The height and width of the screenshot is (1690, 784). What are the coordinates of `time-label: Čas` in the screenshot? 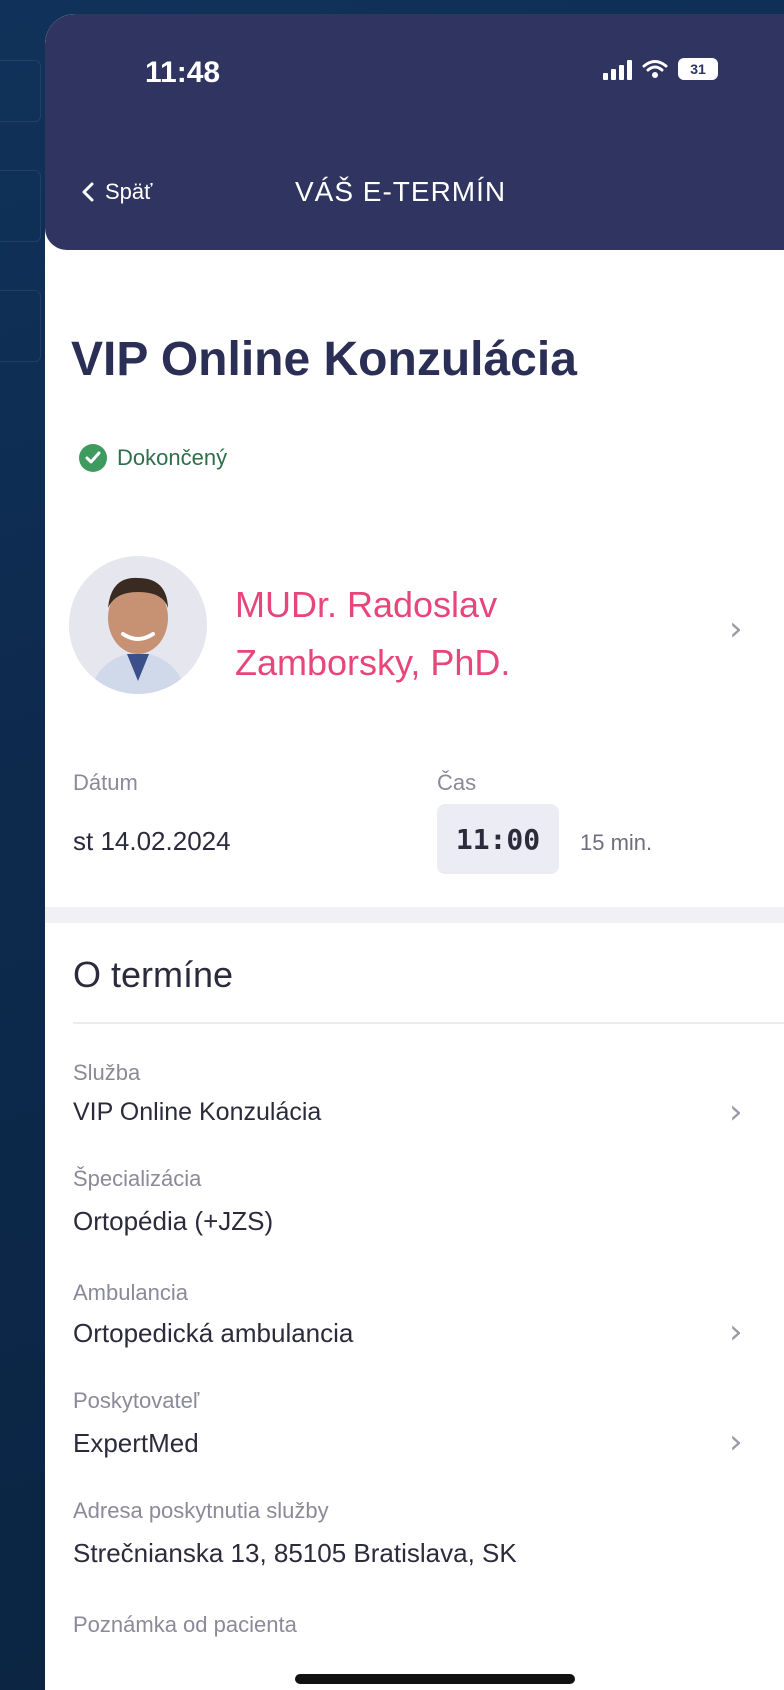 It's located at (457, 782).